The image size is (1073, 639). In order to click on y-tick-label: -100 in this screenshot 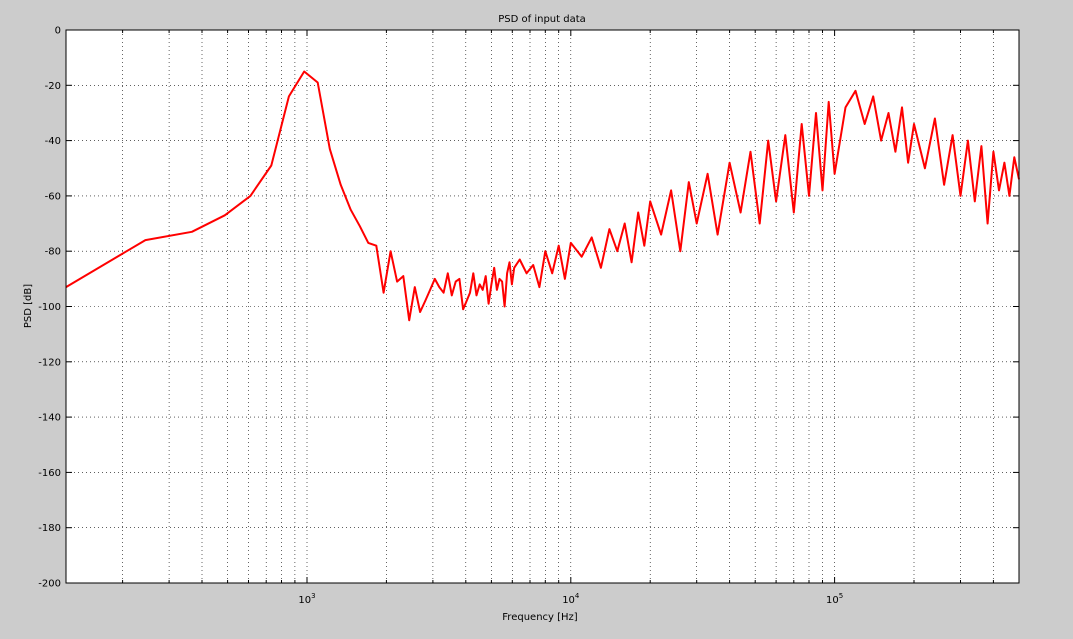, I will do `click(49, 307)`.